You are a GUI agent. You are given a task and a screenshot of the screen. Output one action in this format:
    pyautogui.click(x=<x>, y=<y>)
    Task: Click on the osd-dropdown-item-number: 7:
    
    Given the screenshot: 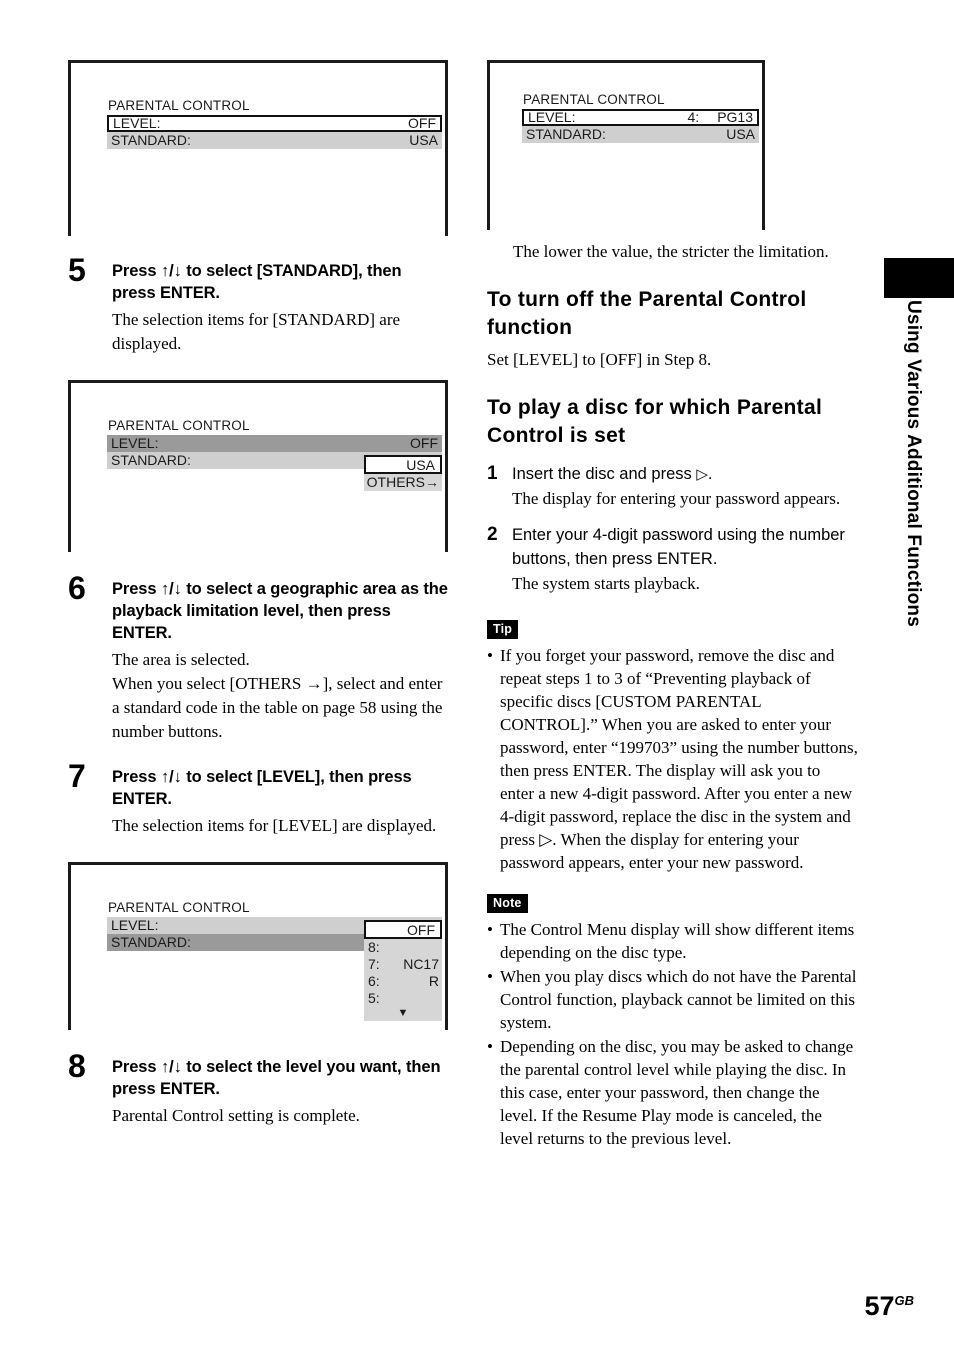 What is the action you would take?
    pyautogui.click(x=374, y=964)
    